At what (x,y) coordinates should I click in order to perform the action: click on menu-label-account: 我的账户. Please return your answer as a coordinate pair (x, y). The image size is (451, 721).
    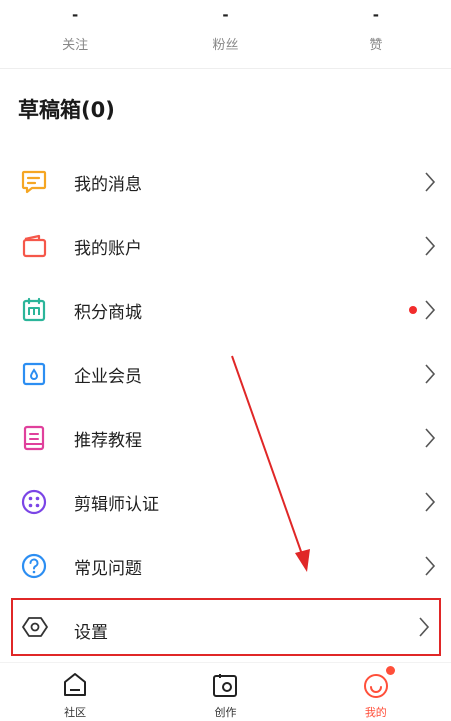
    Looking at the image, I should click on (108, 248).